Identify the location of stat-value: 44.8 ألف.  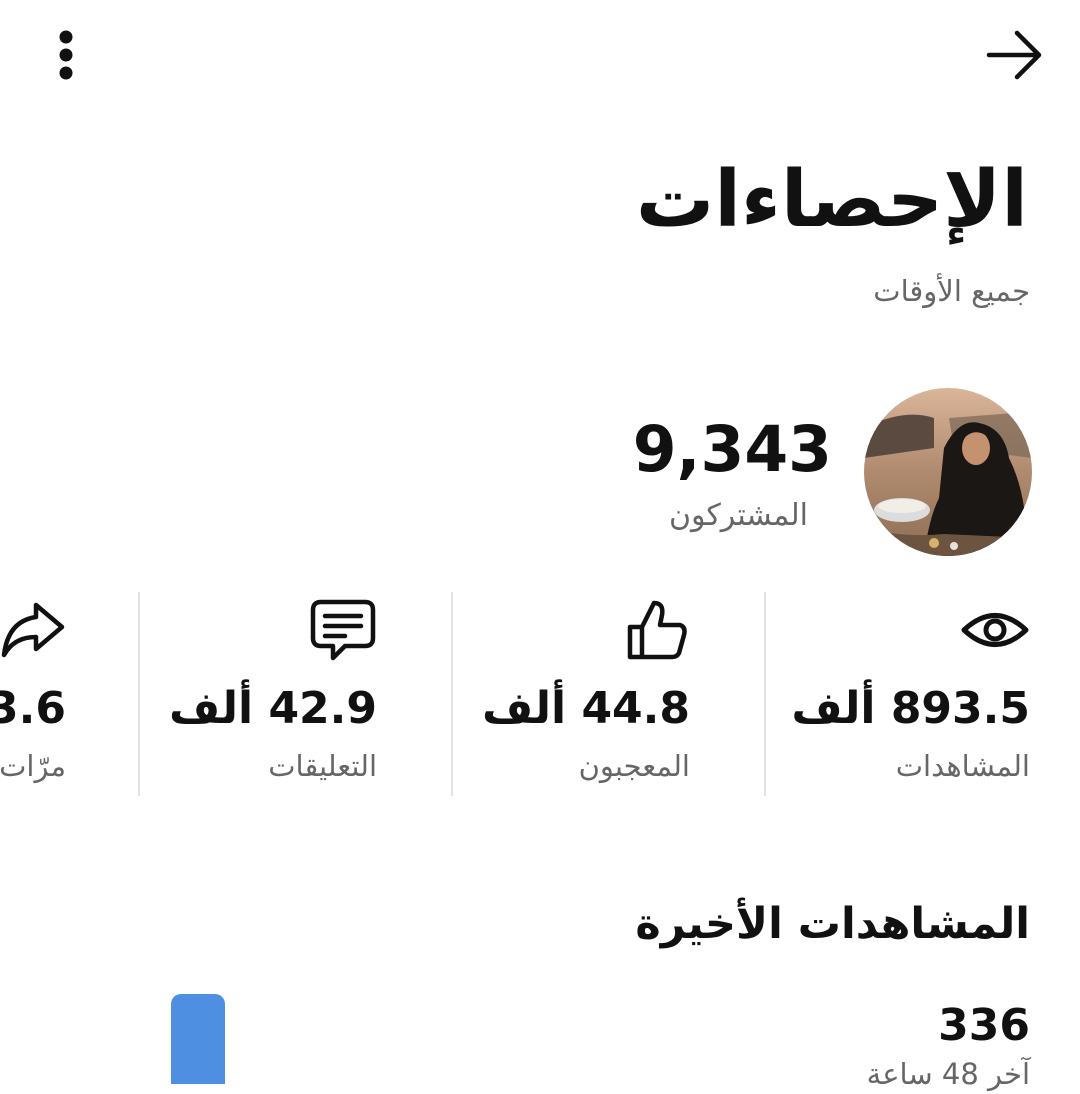
(586, 708).